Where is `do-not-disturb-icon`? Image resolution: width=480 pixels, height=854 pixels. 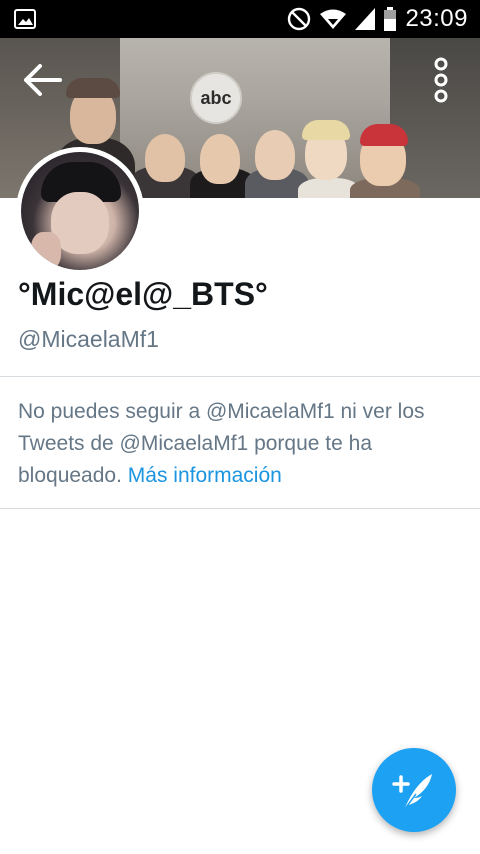
do-not-disturb-icon is located at coordinates (299, 19).